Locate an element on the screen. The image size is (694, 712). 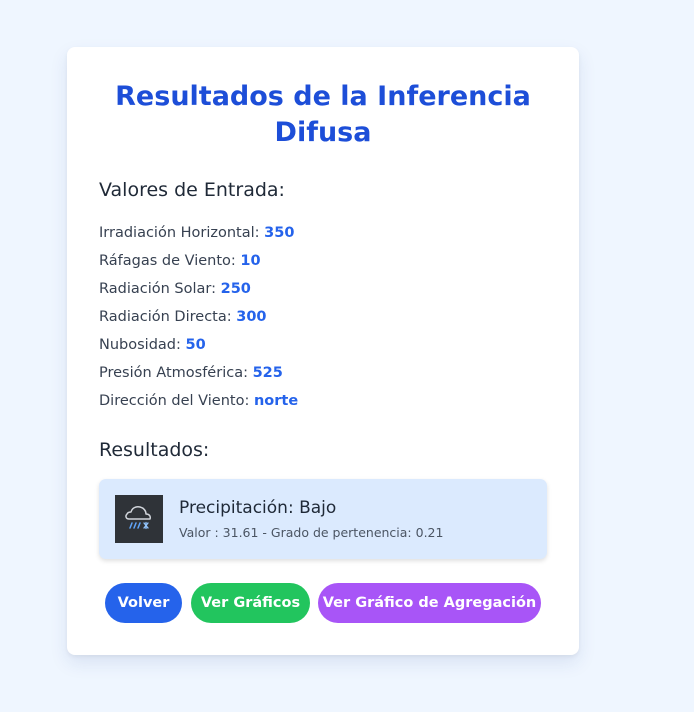
input-item-wind-direction: Dirección del Viento: norte is located at coordinates (198, 401).